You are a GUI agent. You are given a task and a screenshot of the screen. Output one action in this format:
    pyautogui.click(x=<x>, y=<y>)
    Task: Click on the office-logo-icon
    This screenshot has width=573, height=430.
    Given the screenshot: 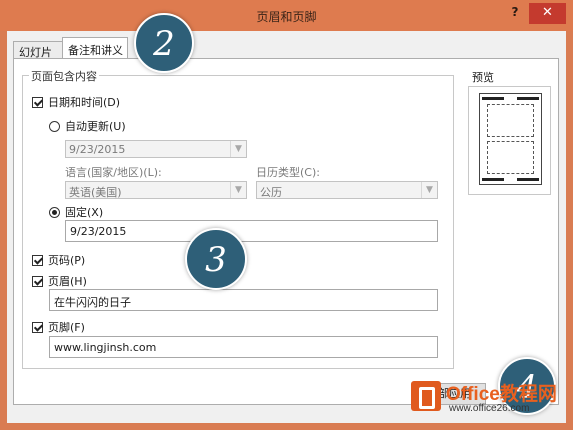 What is the action you would take?
    pyautogui.click(x=426, y=396)
    